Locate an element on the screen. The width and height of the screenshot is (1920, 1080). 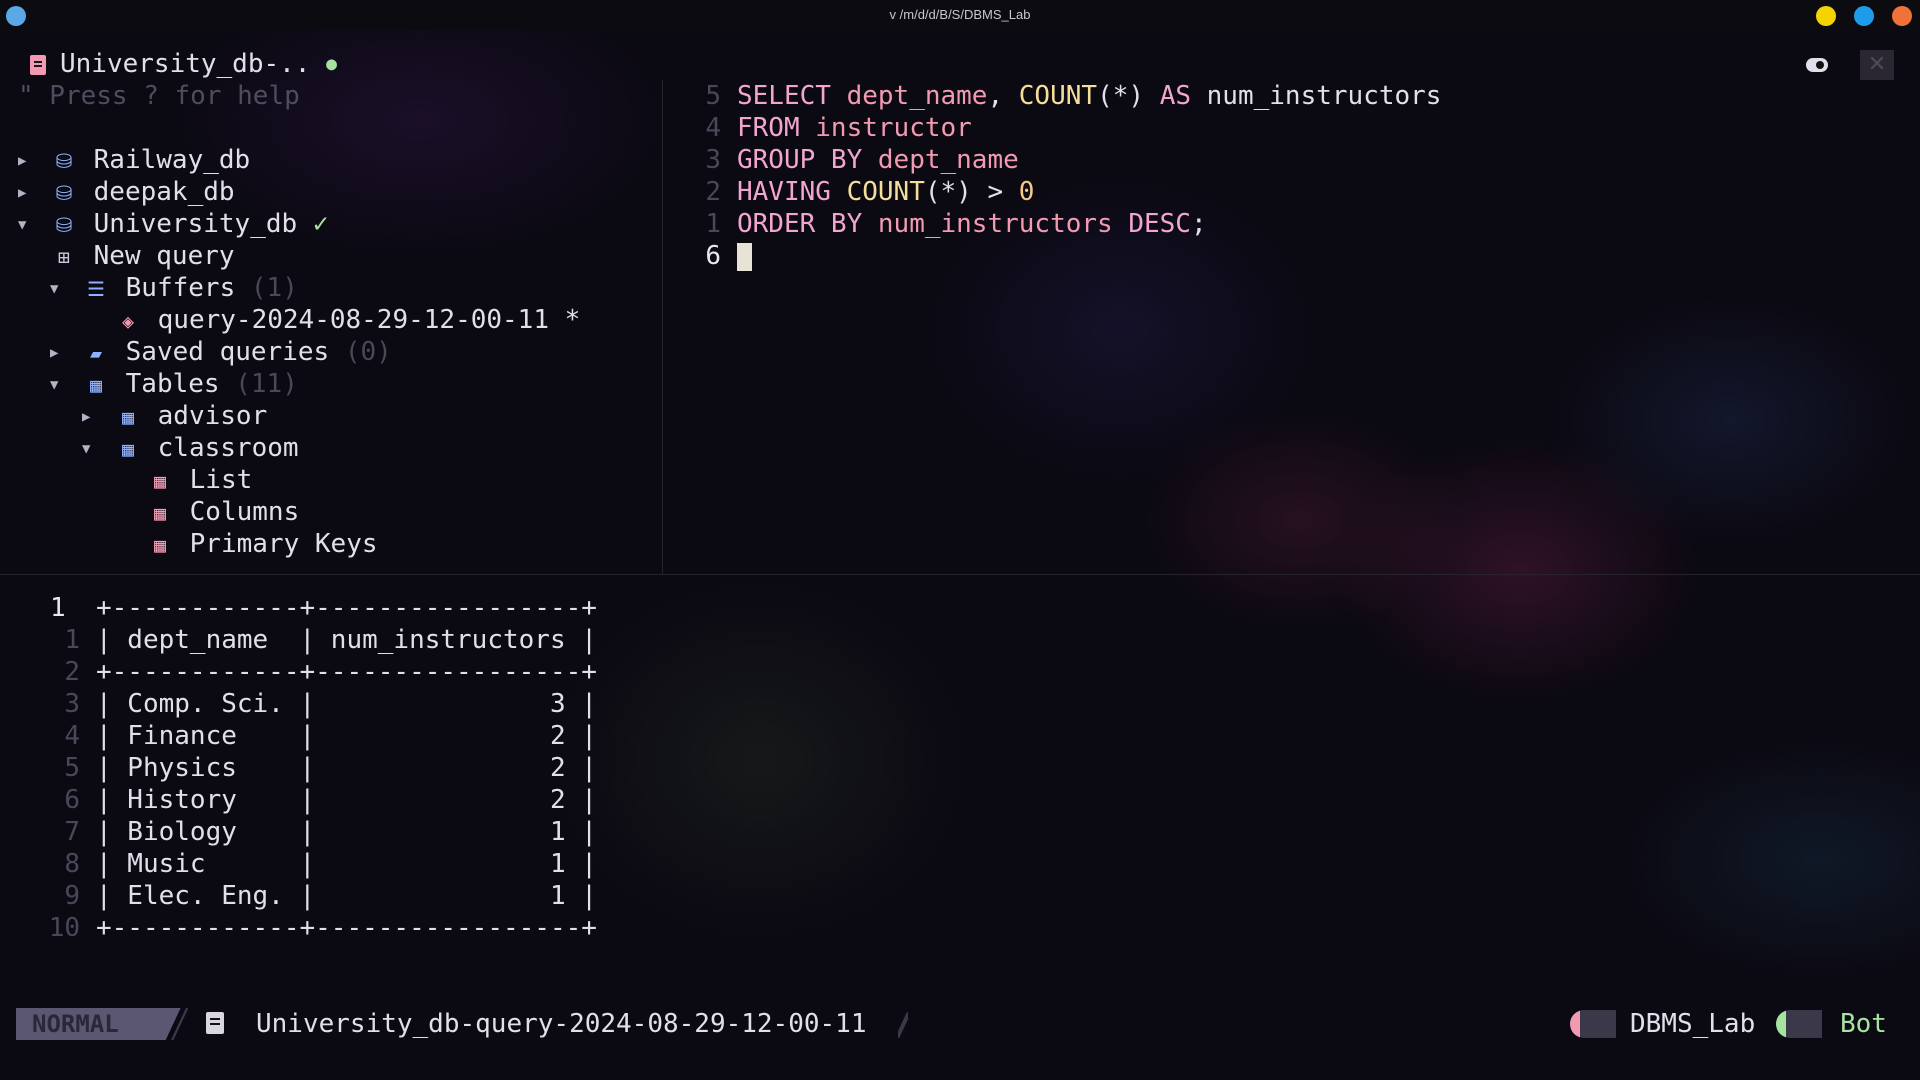
result-line: 6 | History | 2 | is located at coordinates (312, 800).